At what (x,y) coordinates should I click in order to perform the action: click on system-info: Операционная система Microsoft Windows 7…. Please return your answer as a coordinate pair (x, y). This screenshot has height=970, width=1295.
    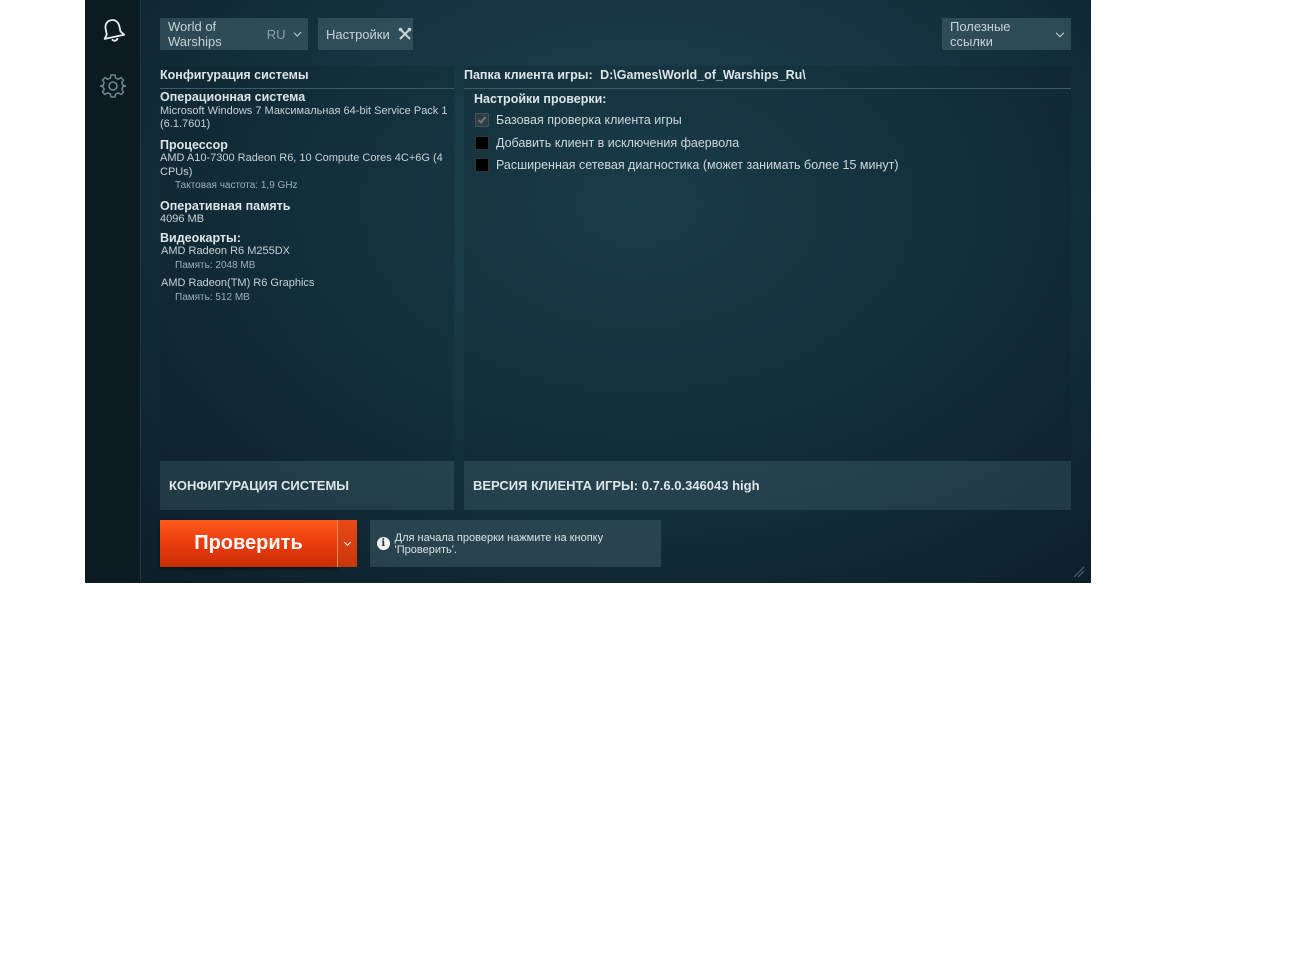
    Looking at the image, I should click on (306, 197).